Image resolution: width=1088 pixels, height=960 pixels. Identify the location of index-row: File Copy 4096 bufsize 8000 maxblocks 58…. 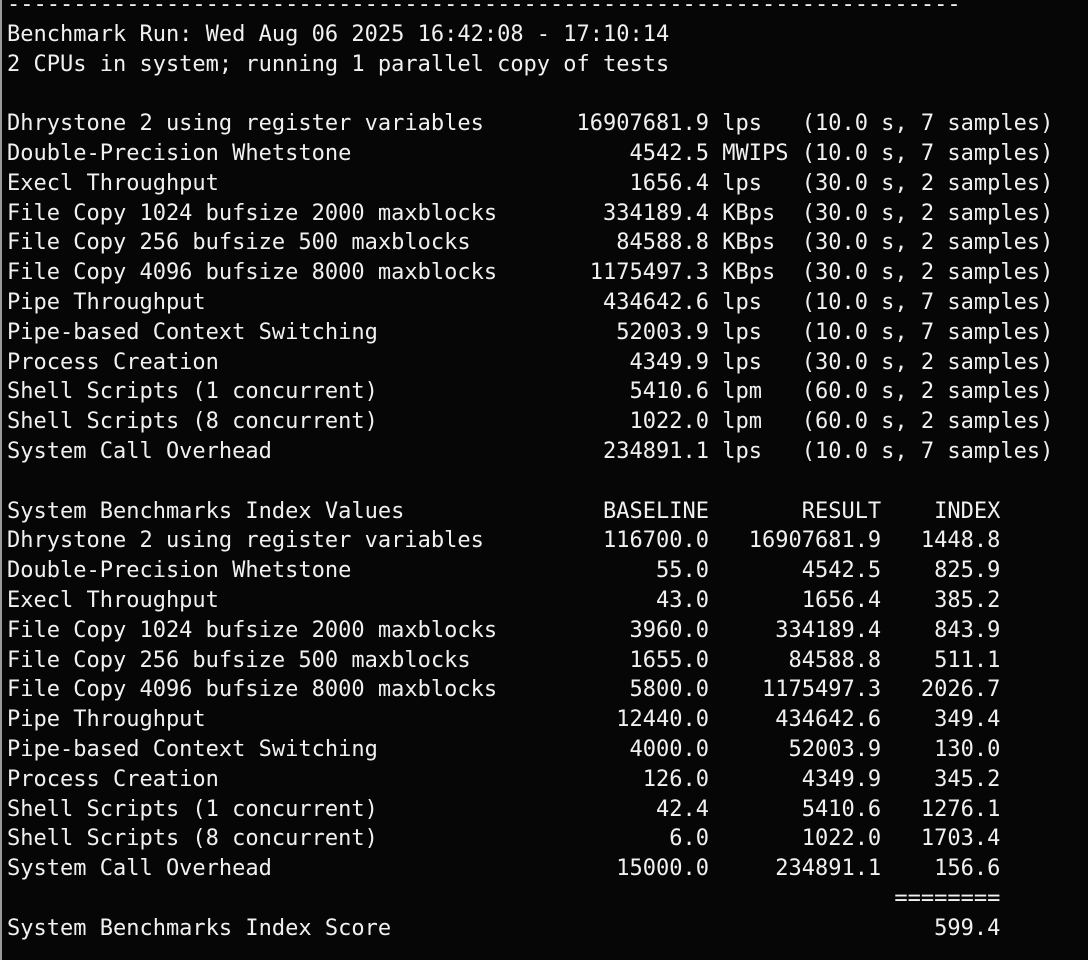
(504, 690).